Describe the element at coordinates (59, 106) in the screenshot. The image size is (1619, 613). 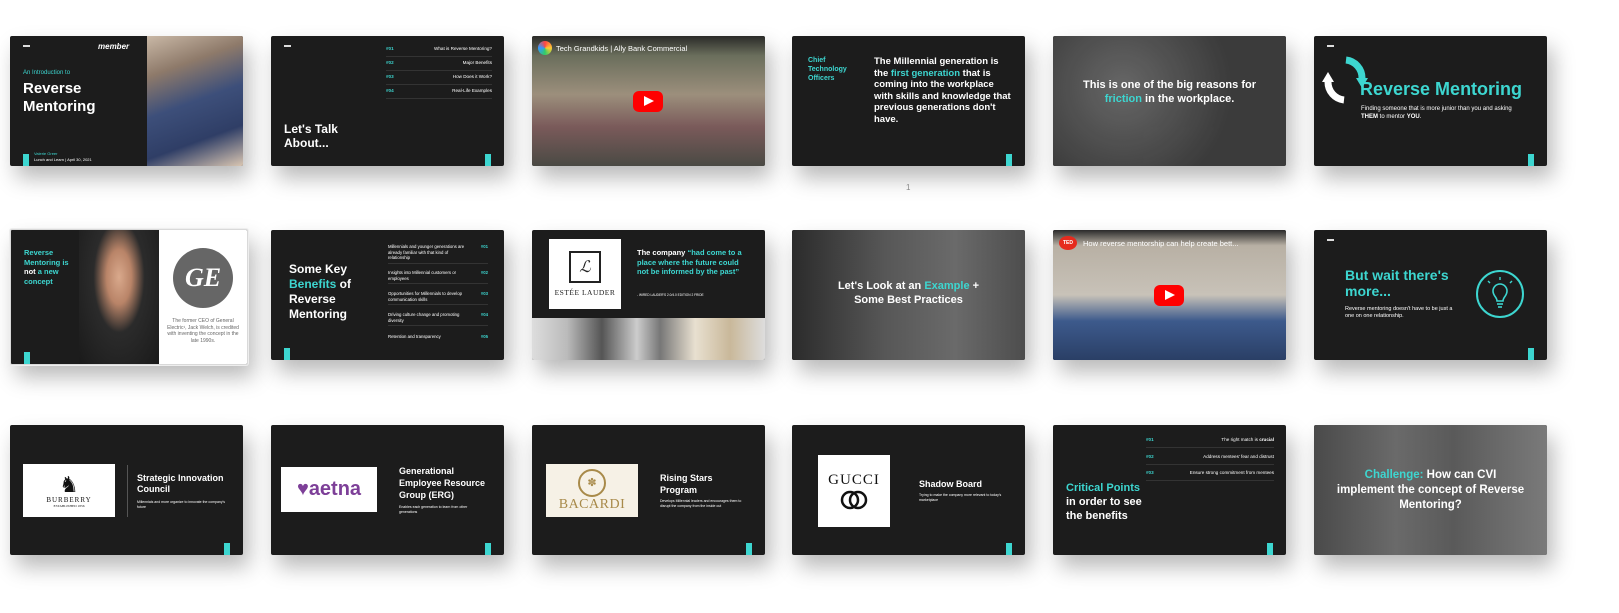
I see `slide-title-line2: Mentoring` at that location.